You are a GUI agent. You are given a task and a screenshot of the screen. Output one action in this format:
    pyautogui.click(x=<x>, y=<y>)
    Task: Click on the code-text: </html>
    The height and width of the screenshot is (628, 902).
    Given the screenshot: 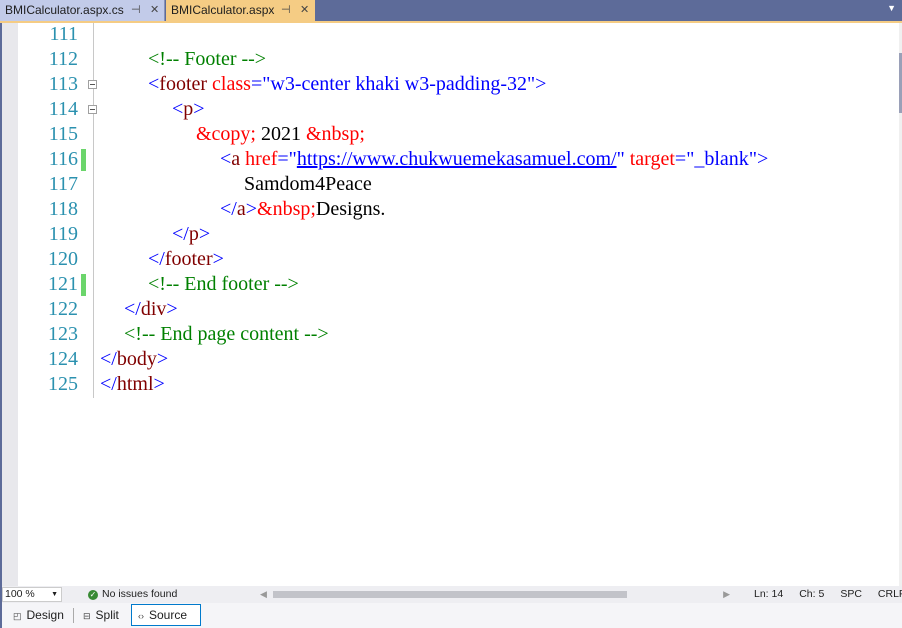 What is the action you would take?
    pyautogui.click(x=132, y=384)
    